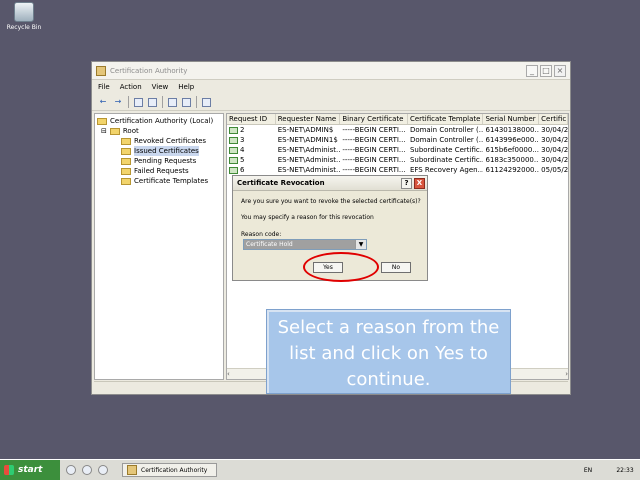 This screenshot has width=640, height=480. Describe the element at coordinates (103, 470) in the screenshot. I see `quicklaunch-internet-explorer-icon` at that location.